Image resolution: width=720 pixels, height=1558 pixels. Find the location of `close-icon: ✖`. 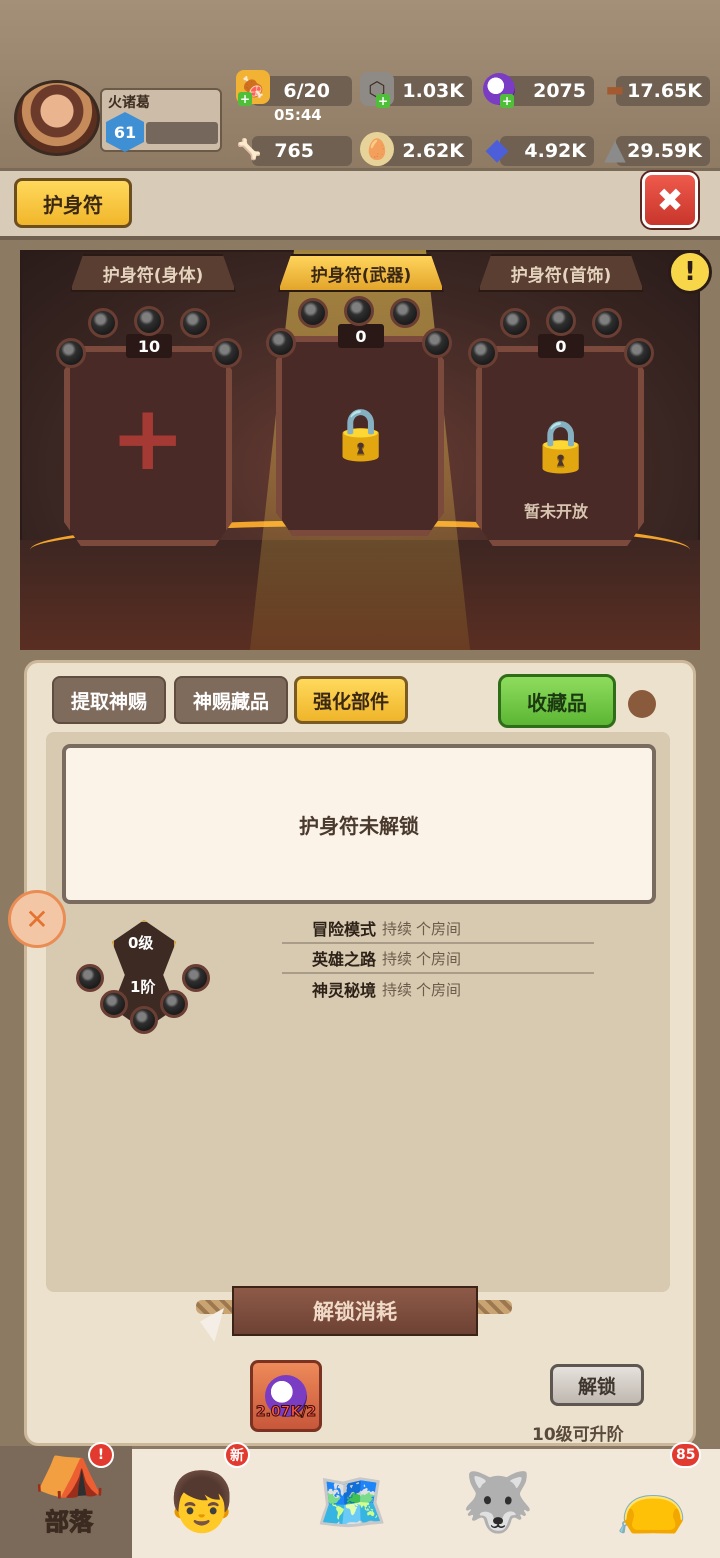

close-icon: ✖ is located at coordinates (670, 200).